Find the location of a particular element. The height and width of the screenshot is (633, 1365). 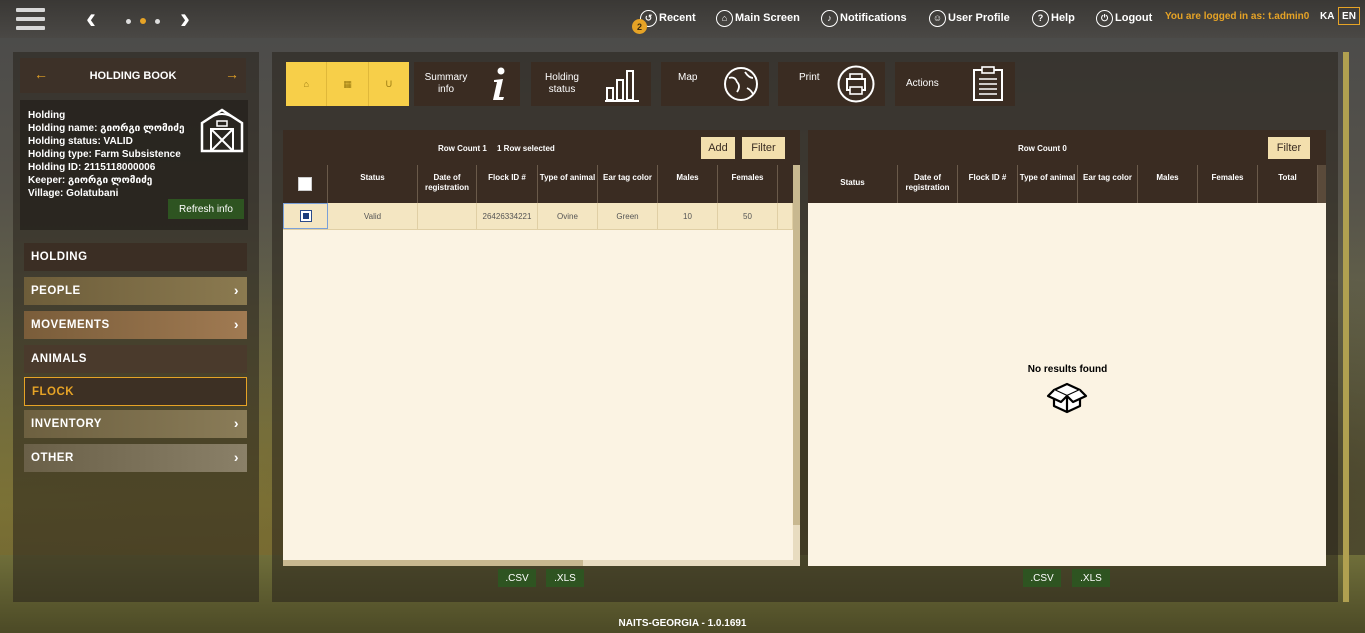

holding-label: Holding is located at coordinates (47, 115).